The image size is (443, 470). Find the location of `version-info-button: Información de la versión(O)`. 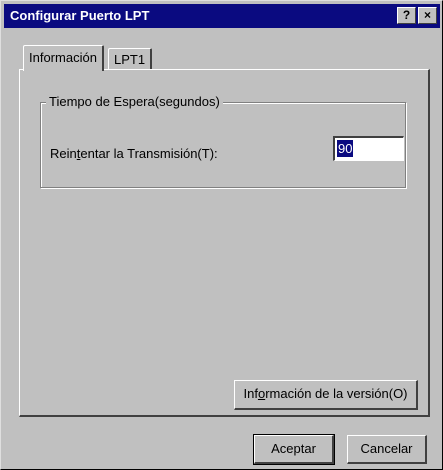

version-info-button: Información de la versión(O) is located at coordinates (326, 395).